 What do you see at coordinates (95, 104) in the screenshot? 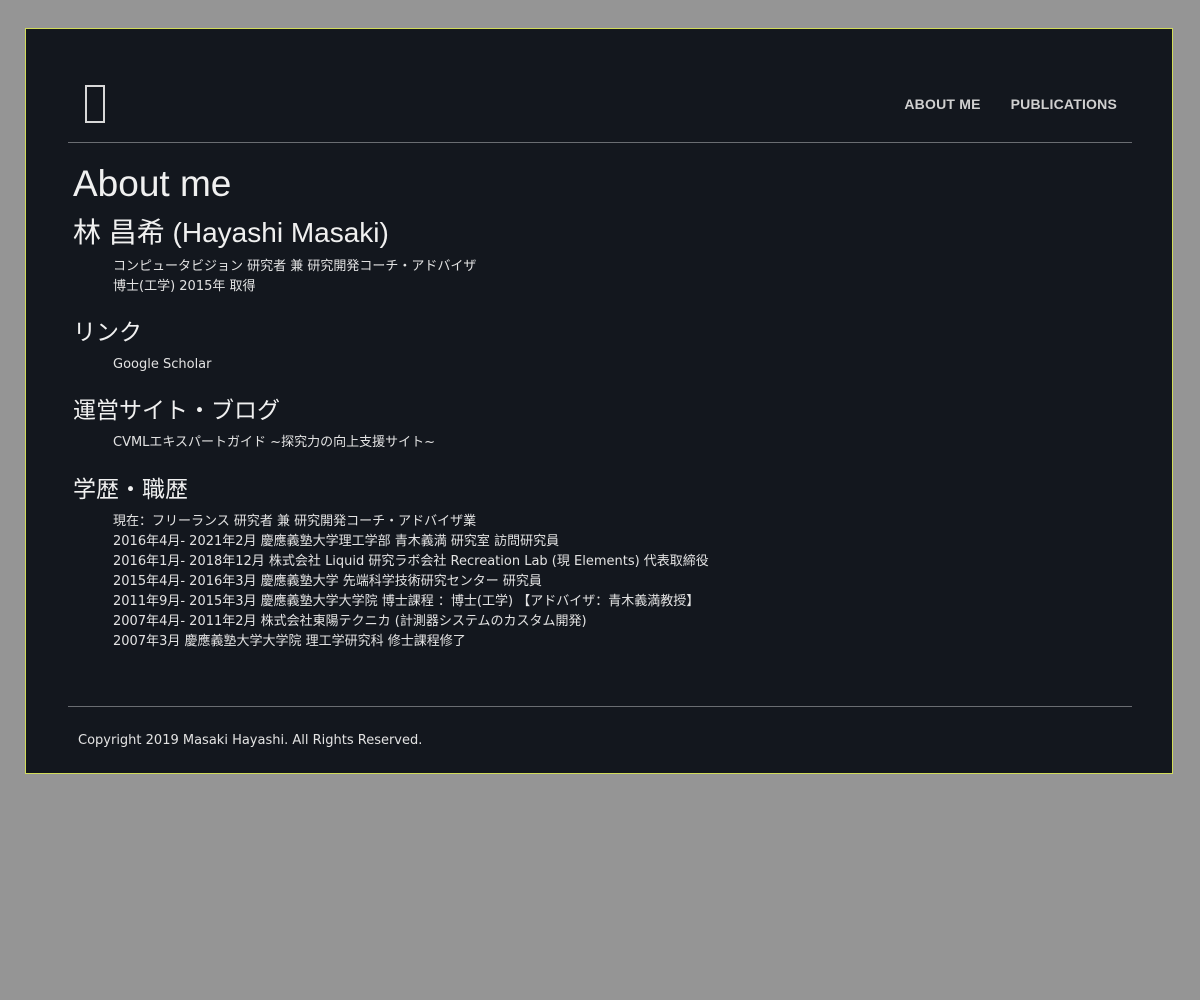
I see `logo-icon` at bounding box center [95, 104].